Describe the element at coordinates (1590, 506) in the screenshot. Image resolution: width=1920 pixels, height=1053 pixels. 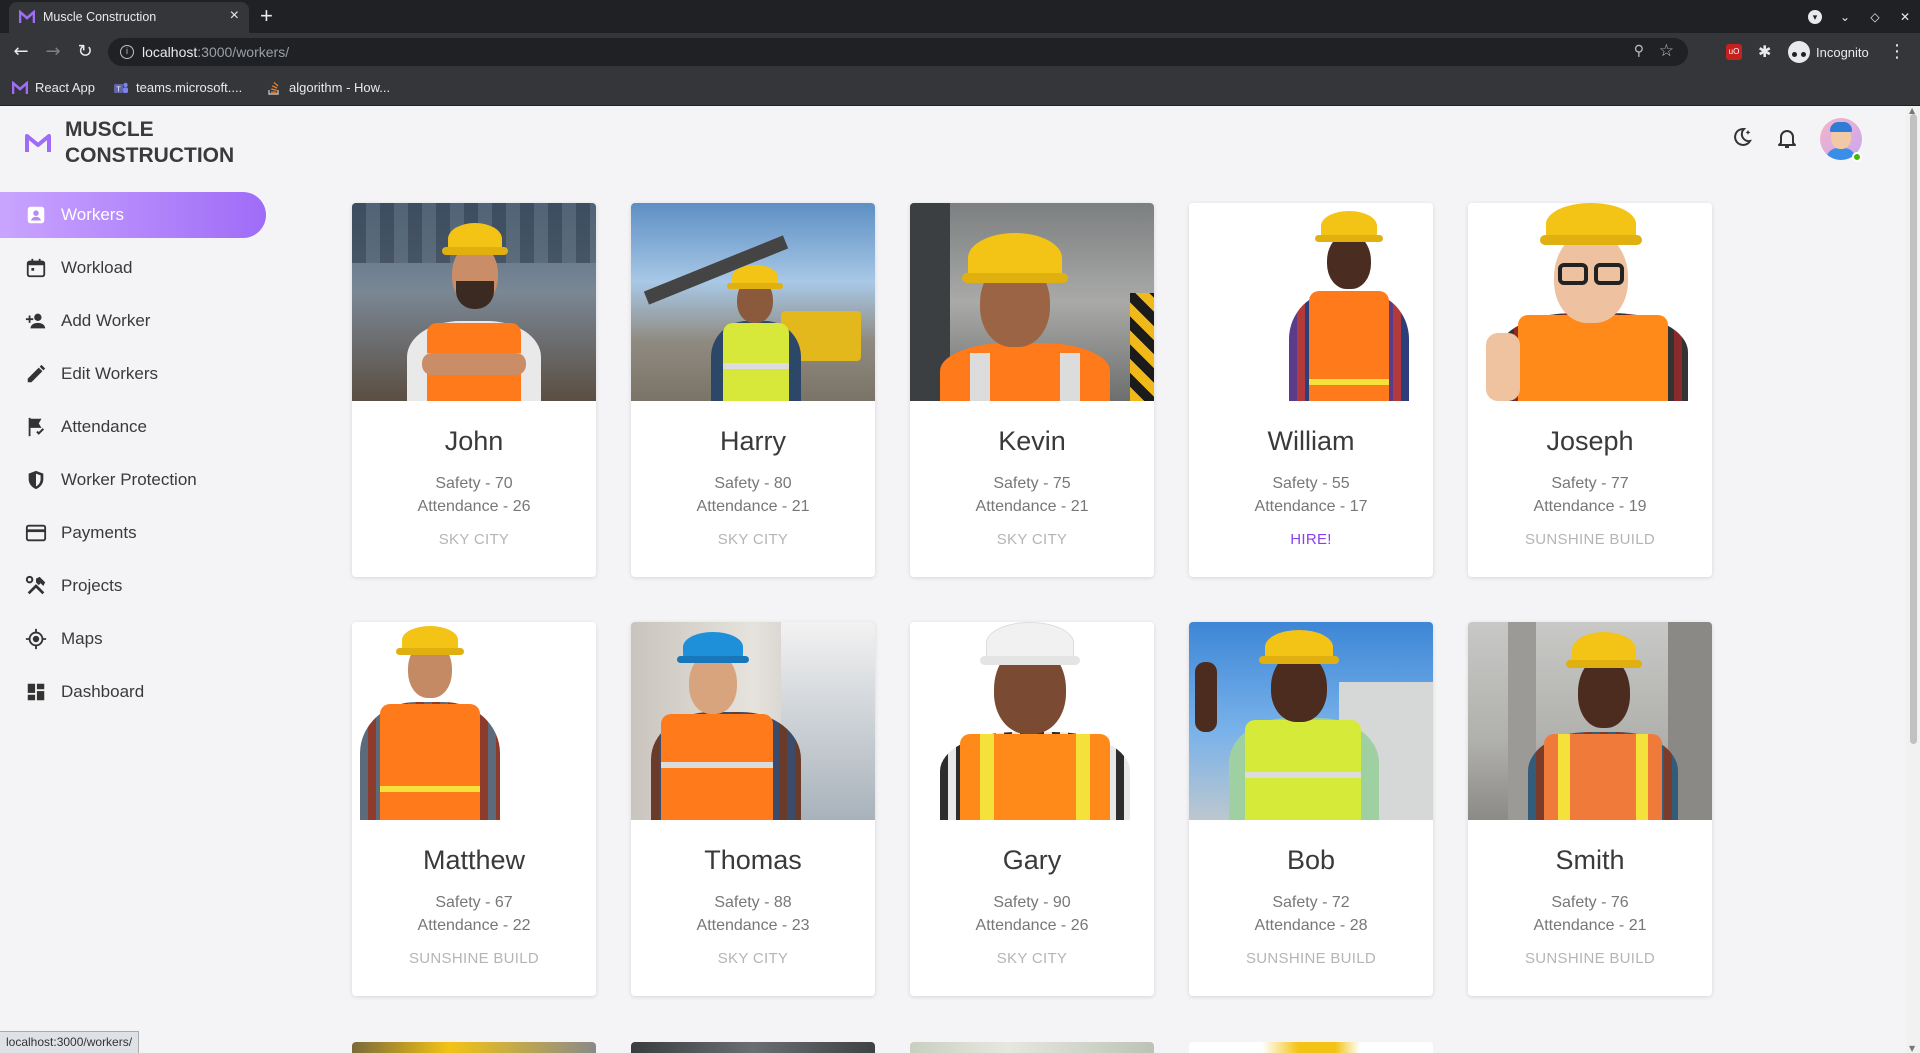
I see `worker-attendance: Attendance - 19` at that location.